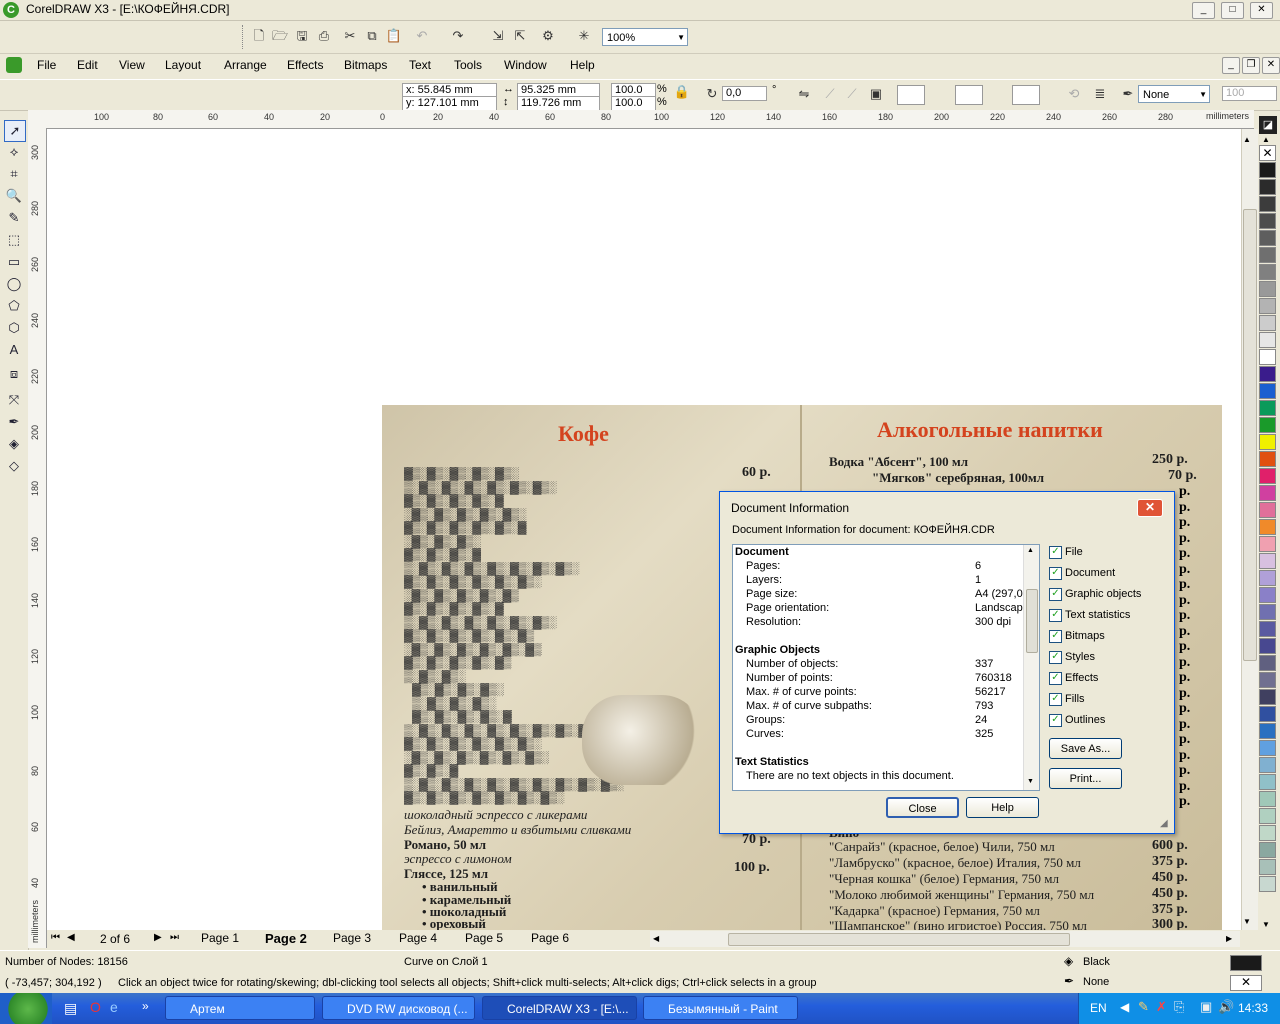 The image size is (1280, 1024). I want to click on no-color-swatch: ✕, so click(1267, 153).